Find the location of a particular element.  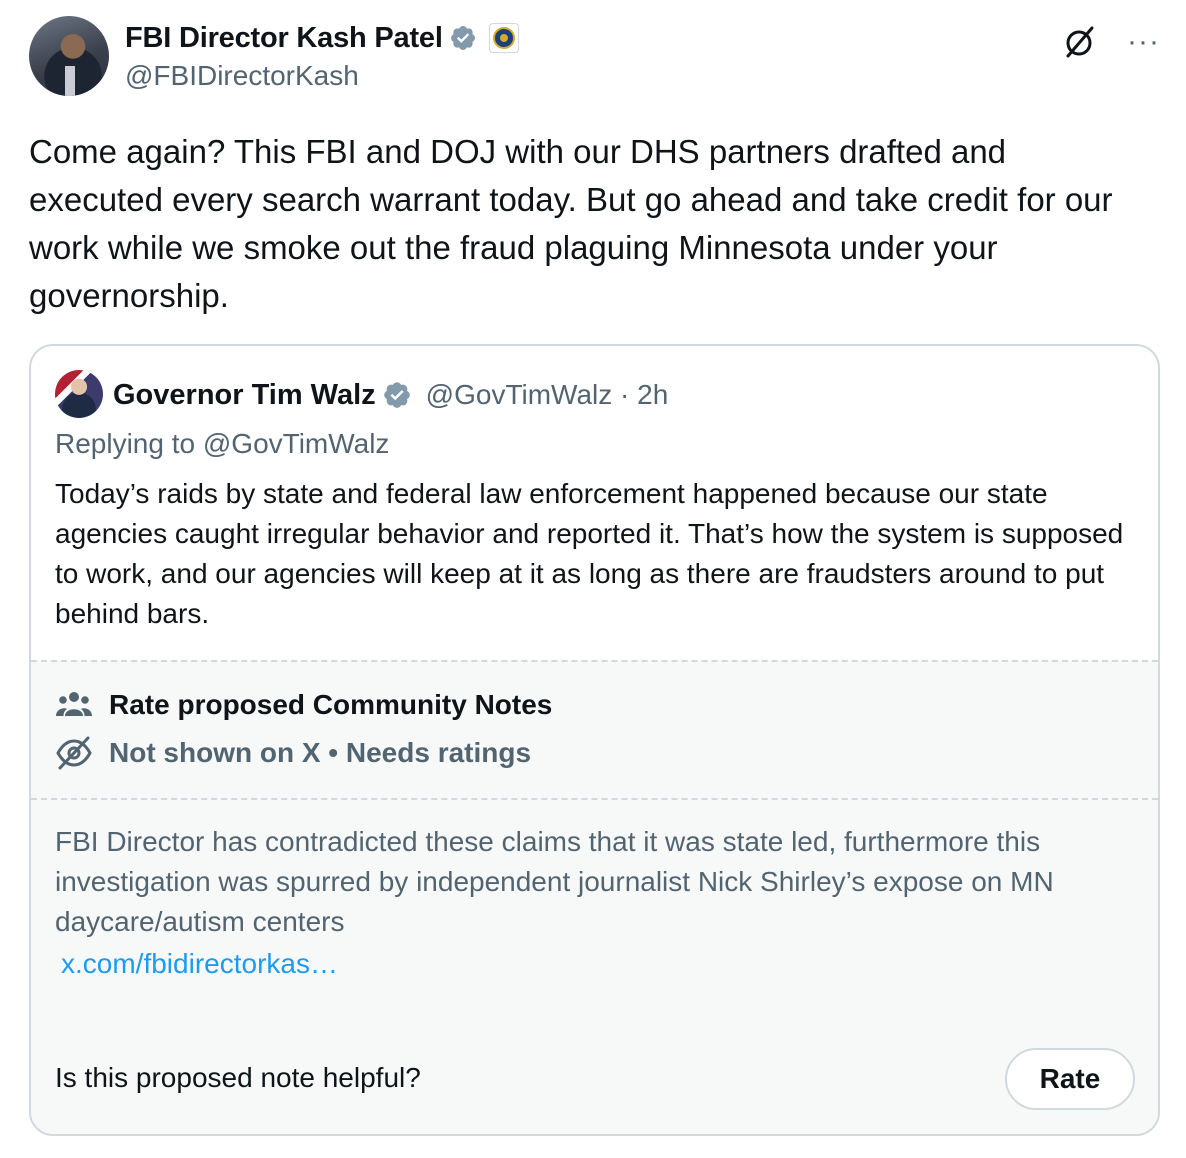

quoted-handle-time: @GovTimWalz · 2h is located at coordinates (547, 395).